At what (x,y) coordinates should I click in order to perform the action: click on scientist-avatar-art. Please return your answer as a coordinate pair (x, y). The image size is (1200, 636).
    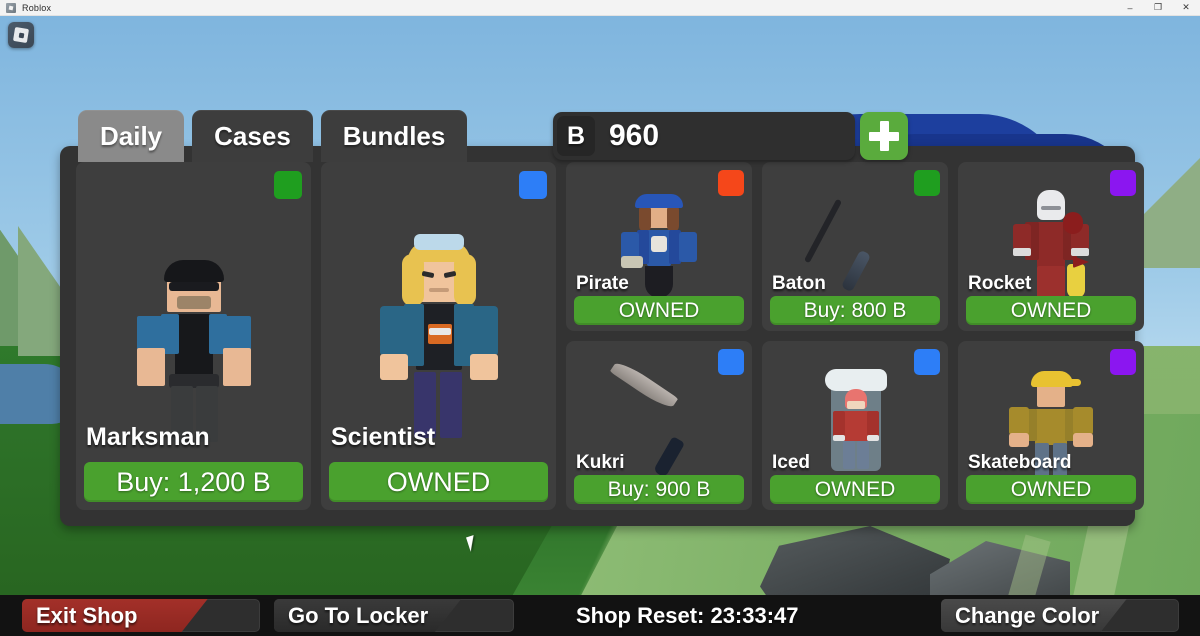
    Looking at the image, I should click on (438, 336).